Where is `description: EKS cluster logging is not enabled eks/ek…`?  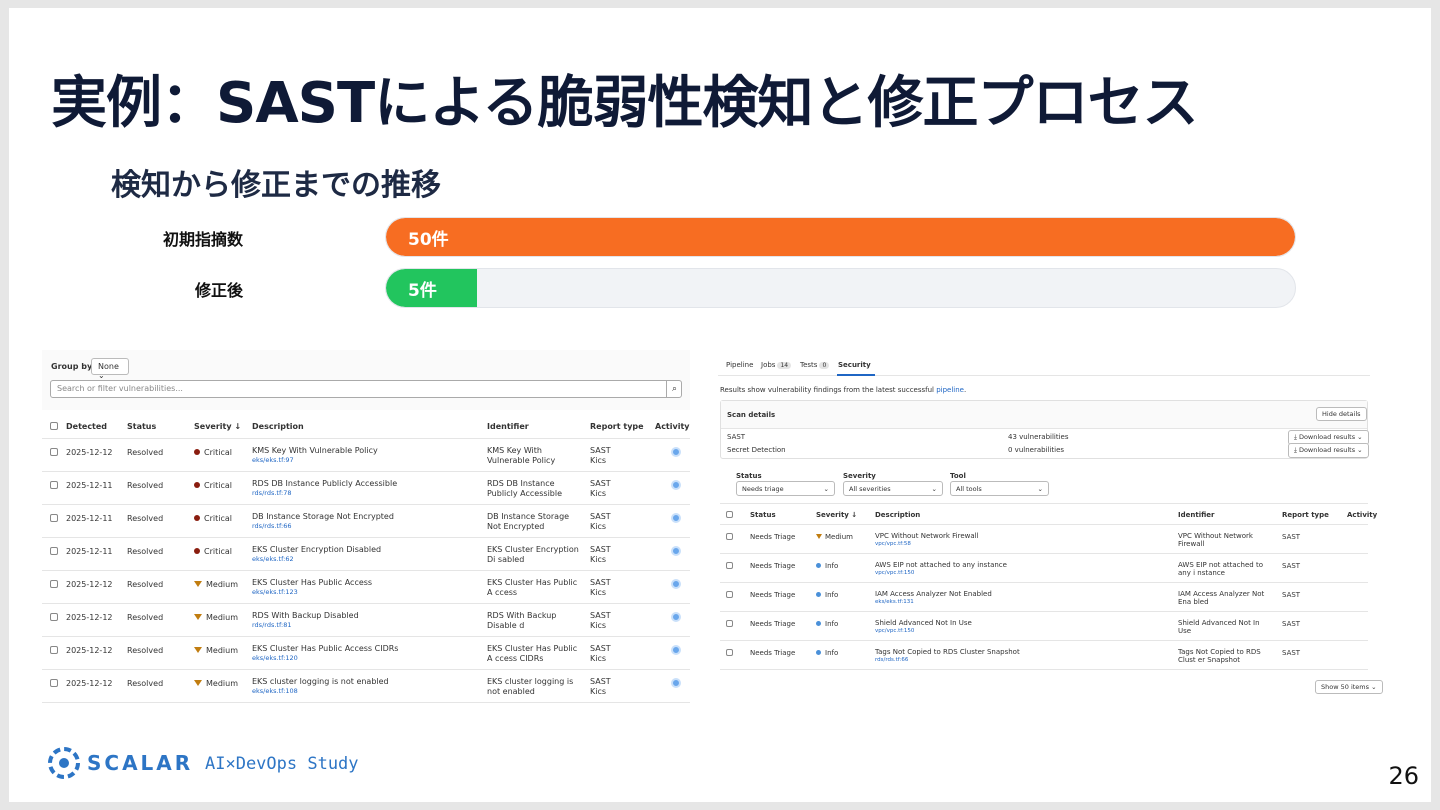 description: EKS cluster logging is not enabled eks/ek… is located at coordinates (362, 686).